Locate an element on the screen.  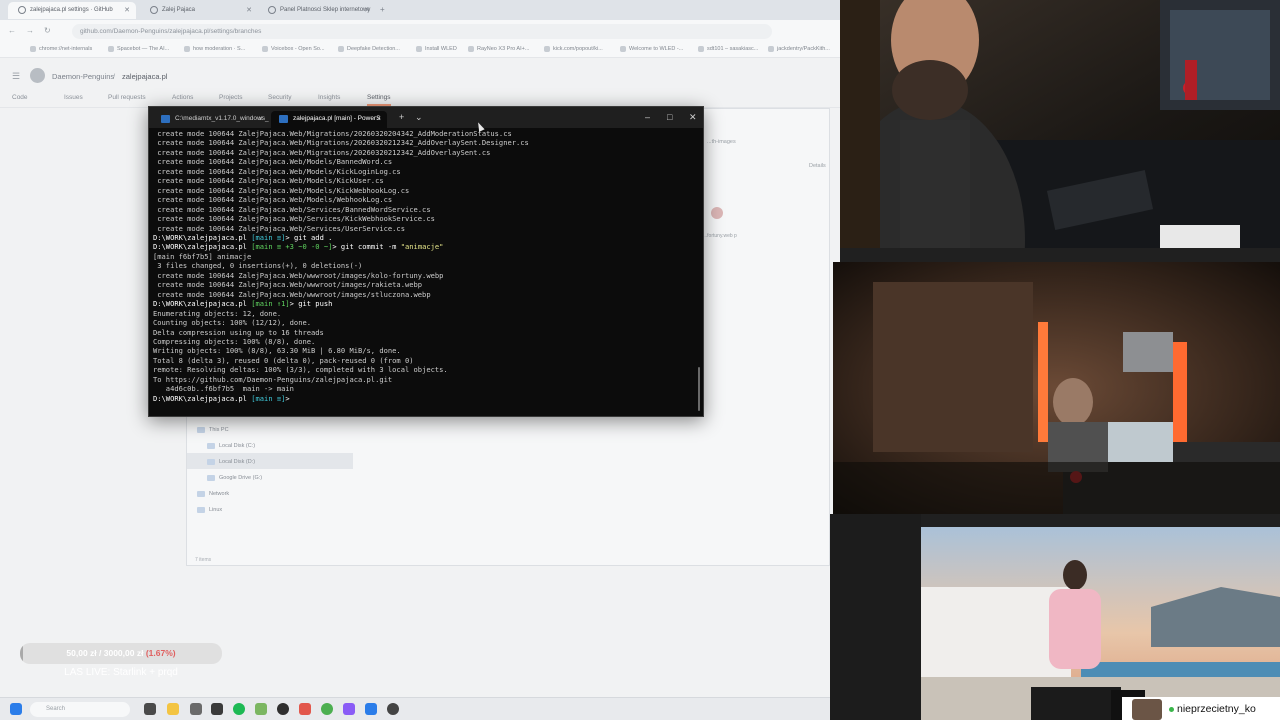
computer-icon is located at coordinates (201, 430).